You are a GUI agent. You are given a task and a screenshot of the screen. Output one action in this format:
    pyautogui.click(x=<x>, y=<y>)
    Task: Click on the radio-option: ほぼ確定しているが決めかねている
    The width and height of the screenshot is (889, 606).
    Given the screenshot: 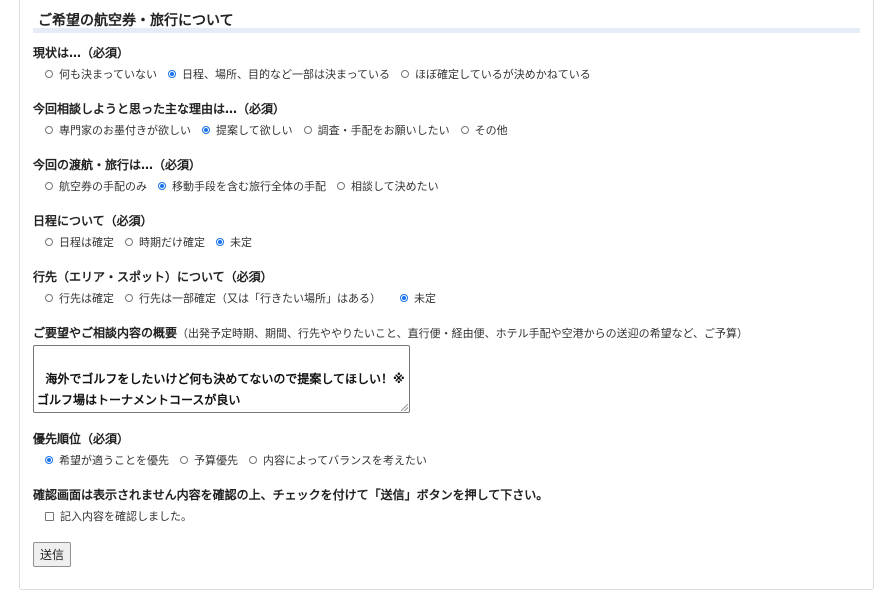 What is the action you would take?
    pyautogui.click(x=496, y=74)
    